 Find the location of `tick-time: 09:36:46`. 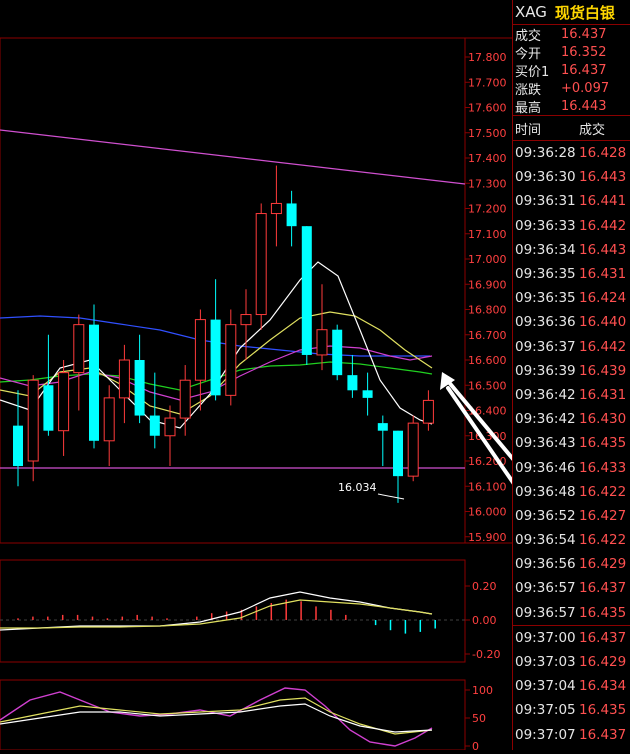

tick-time: 09:36:46 is located at coordinates (545, 467).